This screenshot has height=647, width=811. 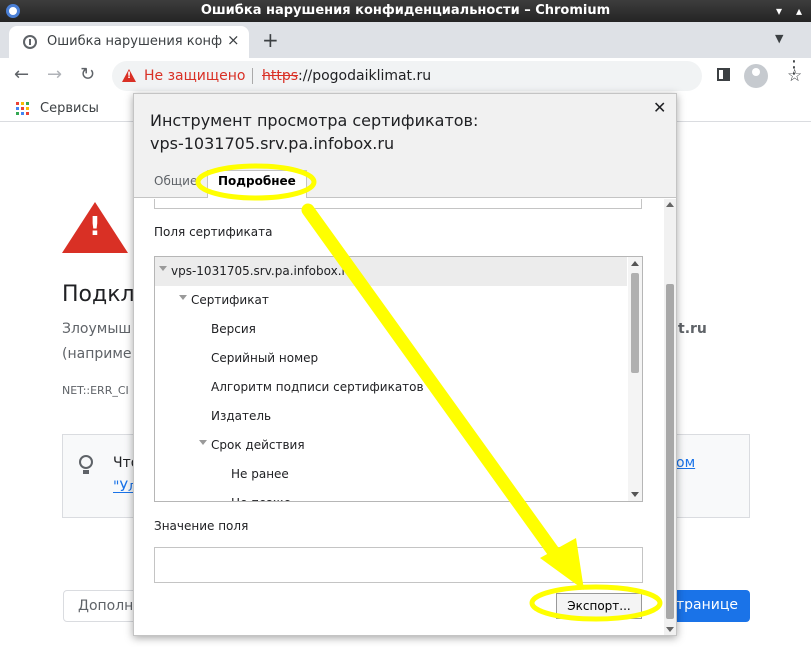 What do you see at coordinates (692, 329) in the screenshot?
I see `error-description-domain: t.ru` at bounding box center [692, 329].